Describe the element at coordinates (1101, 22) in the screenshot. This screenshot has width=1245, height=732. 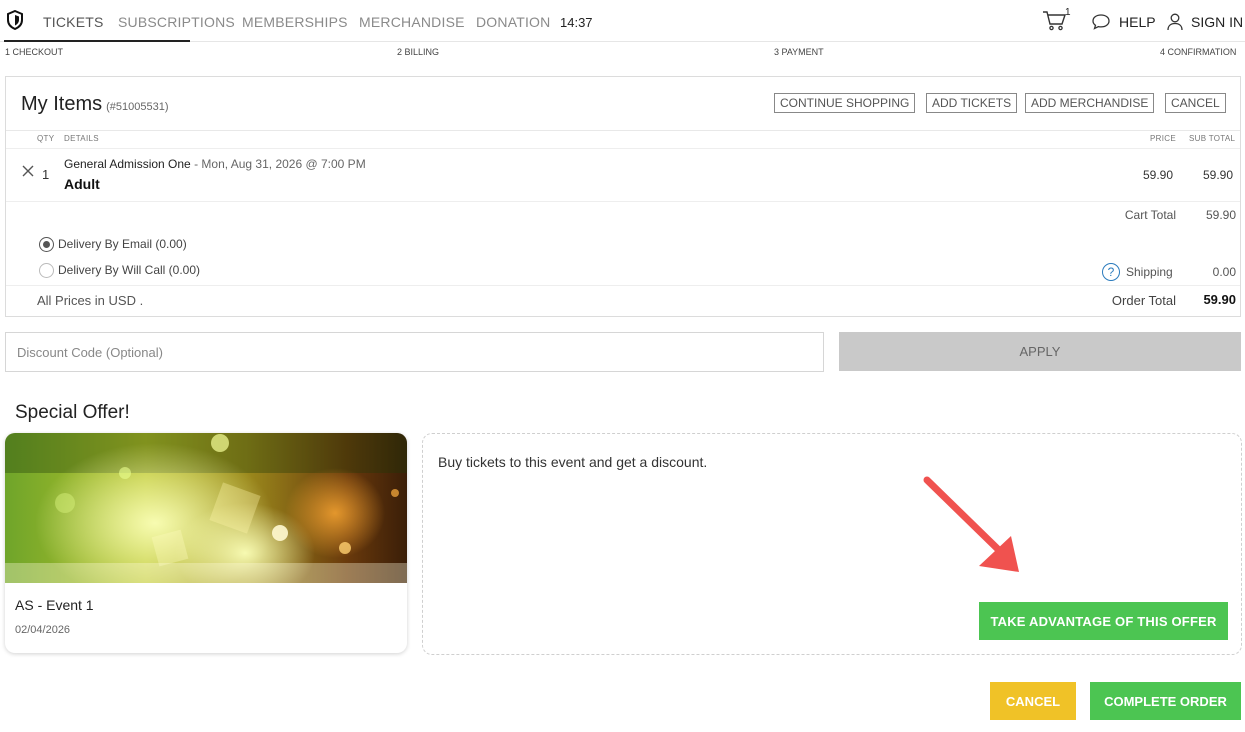
I see `chat-bubble-icon` at that location.